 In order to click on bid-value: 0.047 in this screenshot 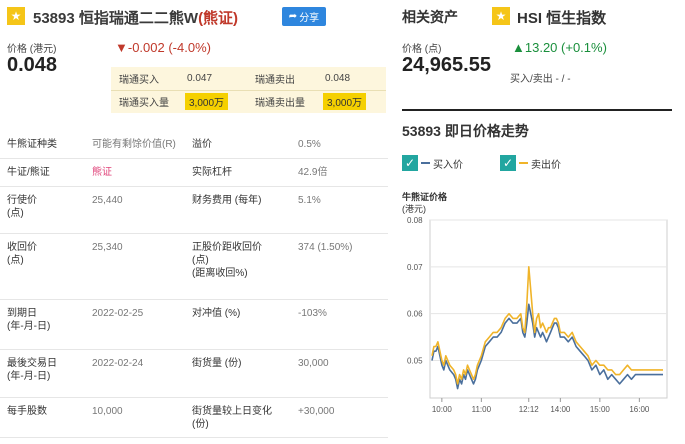, I will do `click(200, 78)`.